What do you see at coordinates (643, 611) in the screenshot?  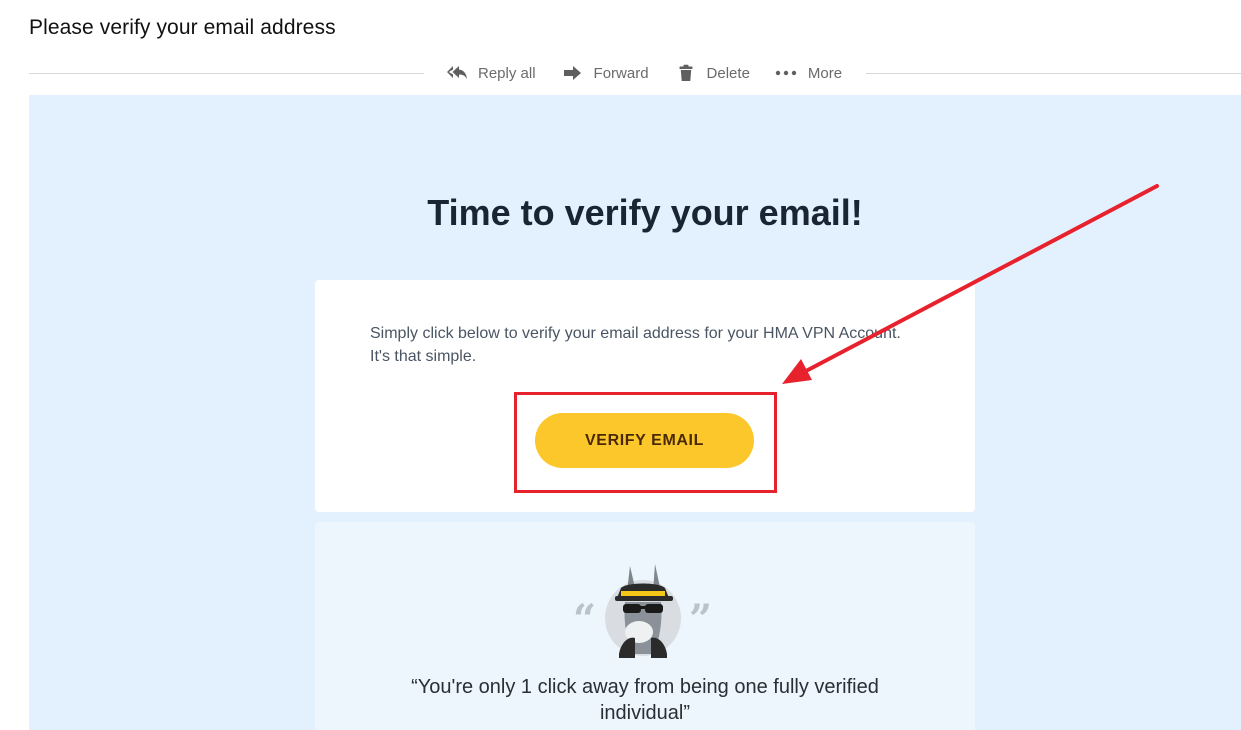 I see `donkey-mascot-icon` at bounding box center [643, 611].